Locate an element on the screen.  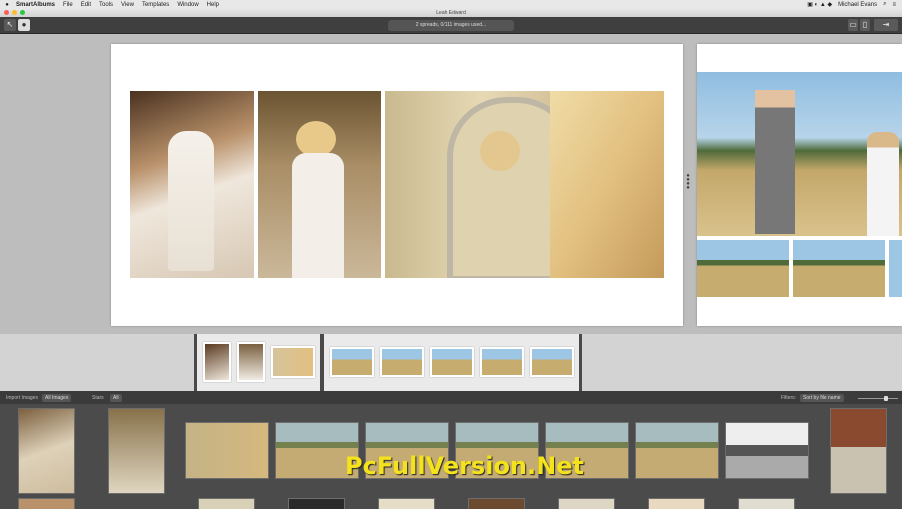
window-title: Leah Edward is located at coordinates (451, 13).